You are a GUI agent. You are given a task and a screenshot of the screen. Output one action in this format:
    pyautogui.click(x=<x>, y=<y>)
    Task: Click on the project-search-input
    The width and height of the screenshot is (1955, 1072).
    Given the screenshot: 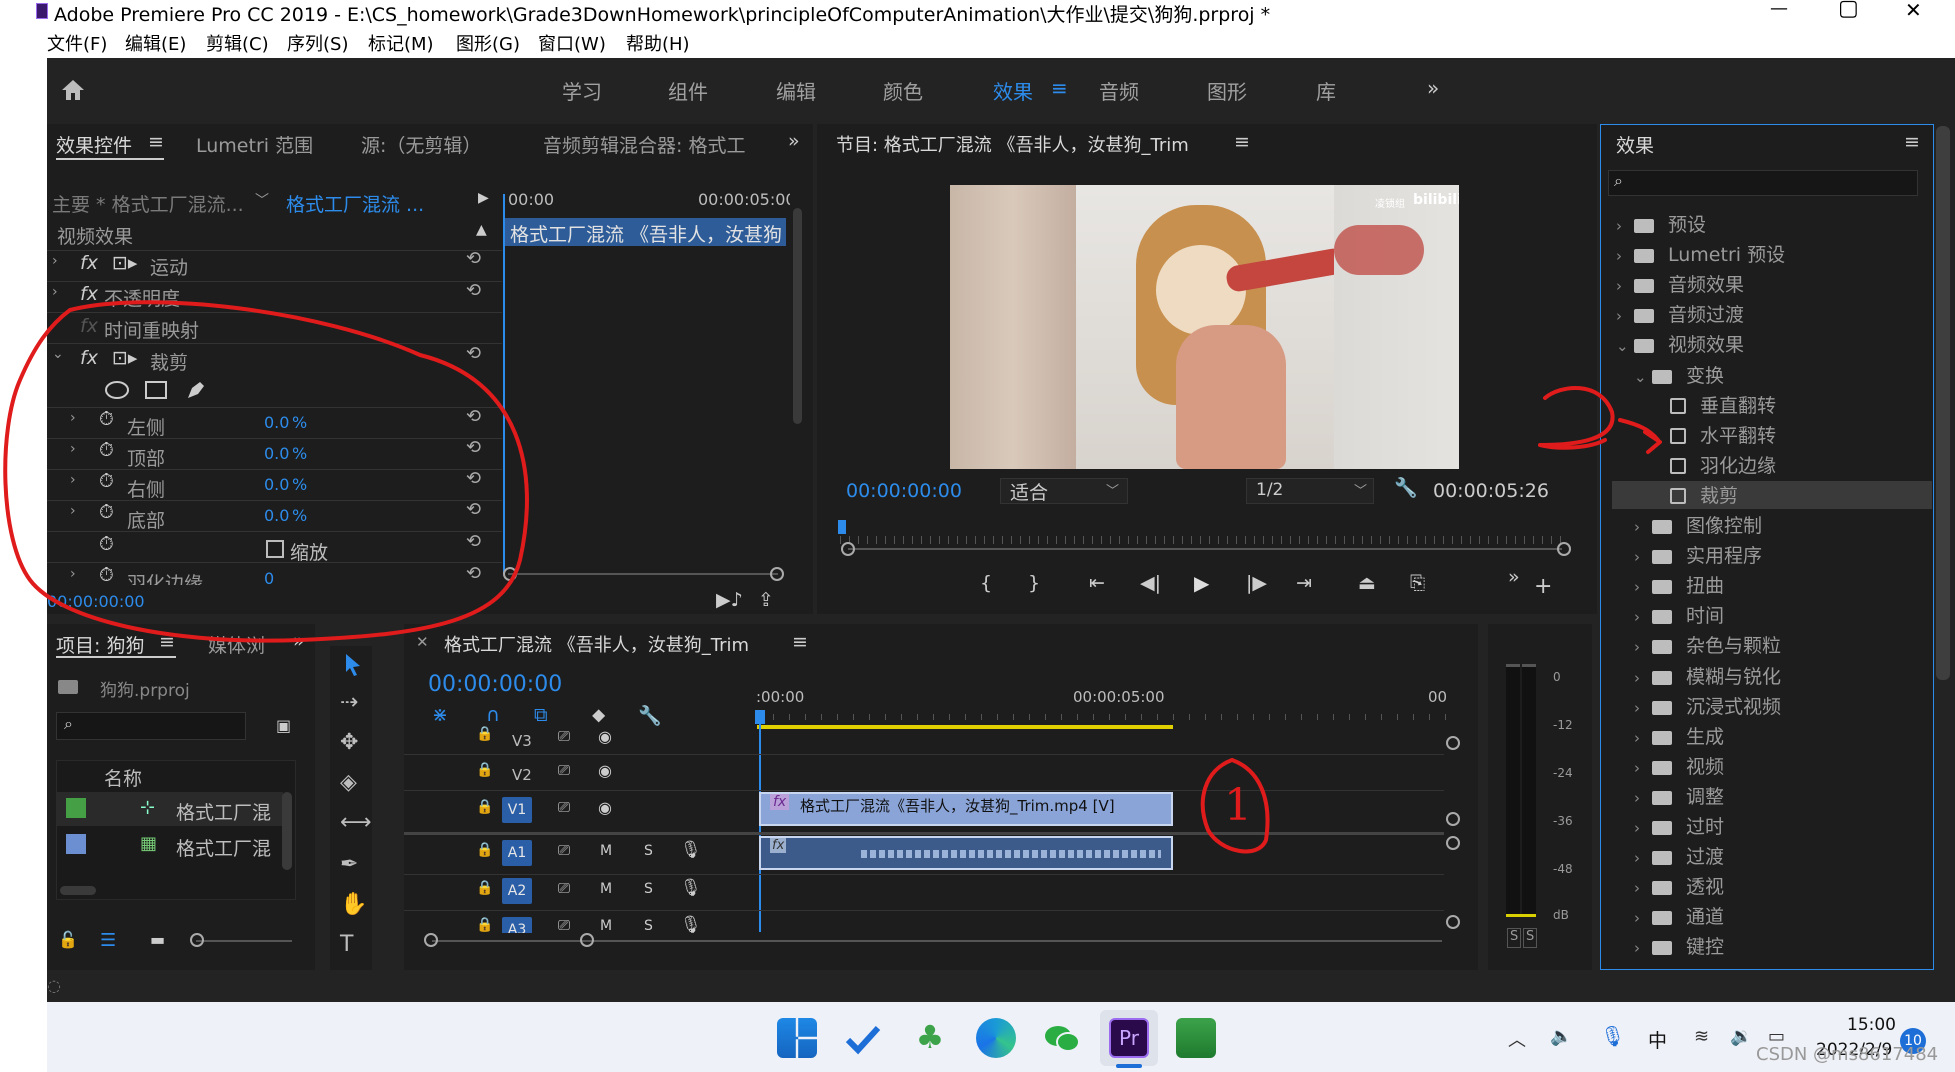 What is the action you would take?
    pyautogui.click(x=151, y=726)
    